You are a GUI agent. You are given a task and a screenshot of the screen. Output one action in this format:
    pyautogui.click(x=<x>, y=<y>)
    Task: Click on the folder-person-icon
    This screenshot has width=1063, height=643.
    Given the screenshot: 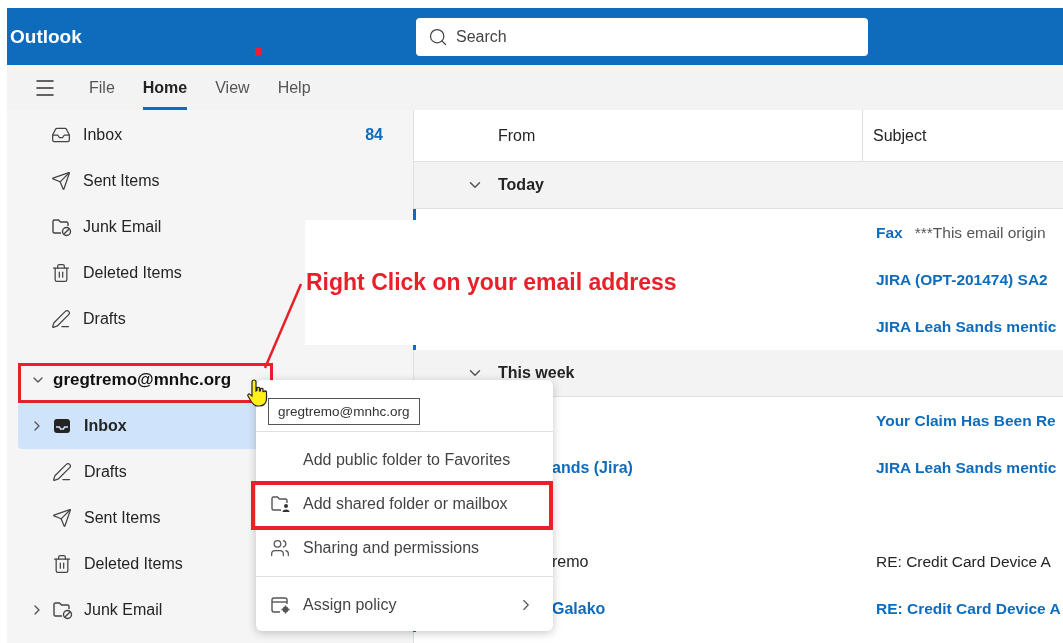 What is the action you would take?
    pyautogui.click(x=281, y=504)
    